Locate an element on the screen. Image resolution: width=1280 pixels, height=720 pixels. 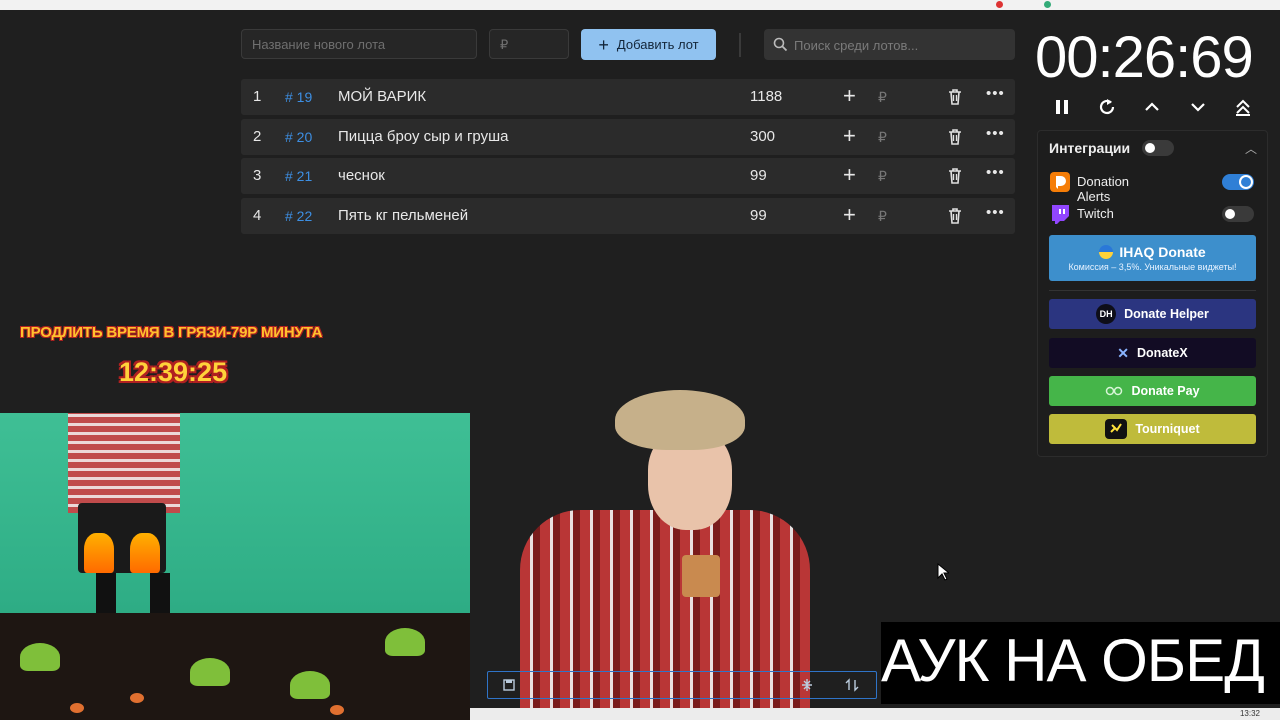
lot-id: # 22 is located at coordinates (298, 216).